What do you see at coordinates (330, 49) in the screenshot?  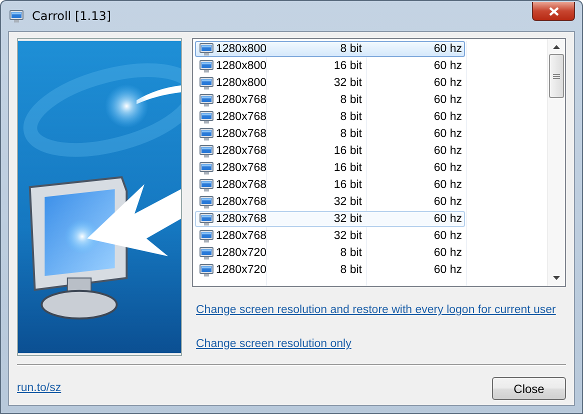 I see `resolution-row: 1280x800 8 bit 60 hz` at bounding box center [330, 49].